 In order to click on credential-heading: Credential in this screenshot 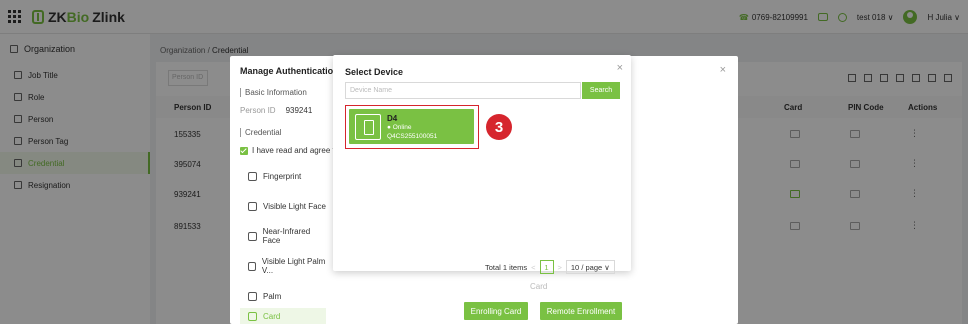, I will do `click(260, 132)`.